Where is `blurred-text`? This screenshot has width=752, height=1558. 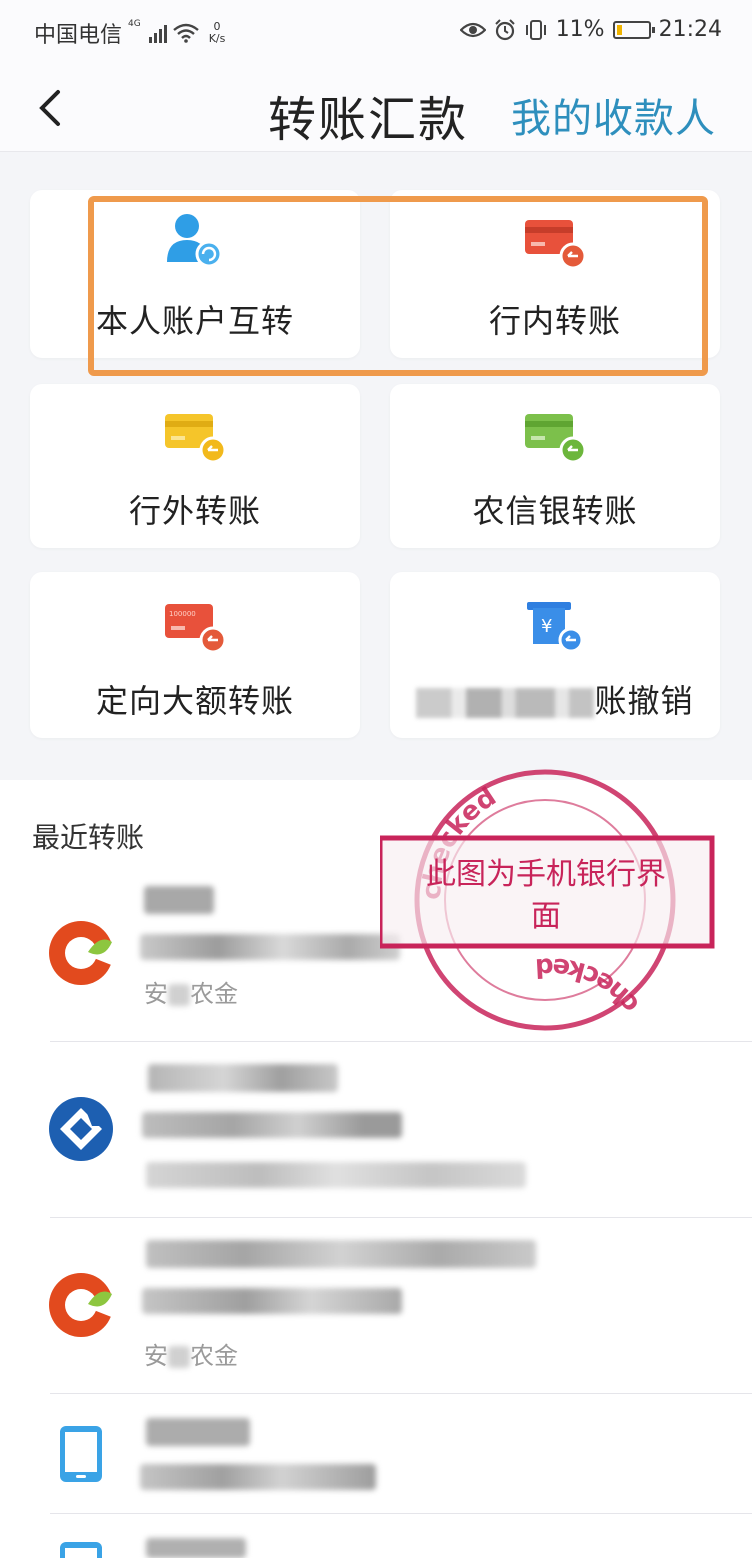 blurred-text is located at coordinates (505, 703).